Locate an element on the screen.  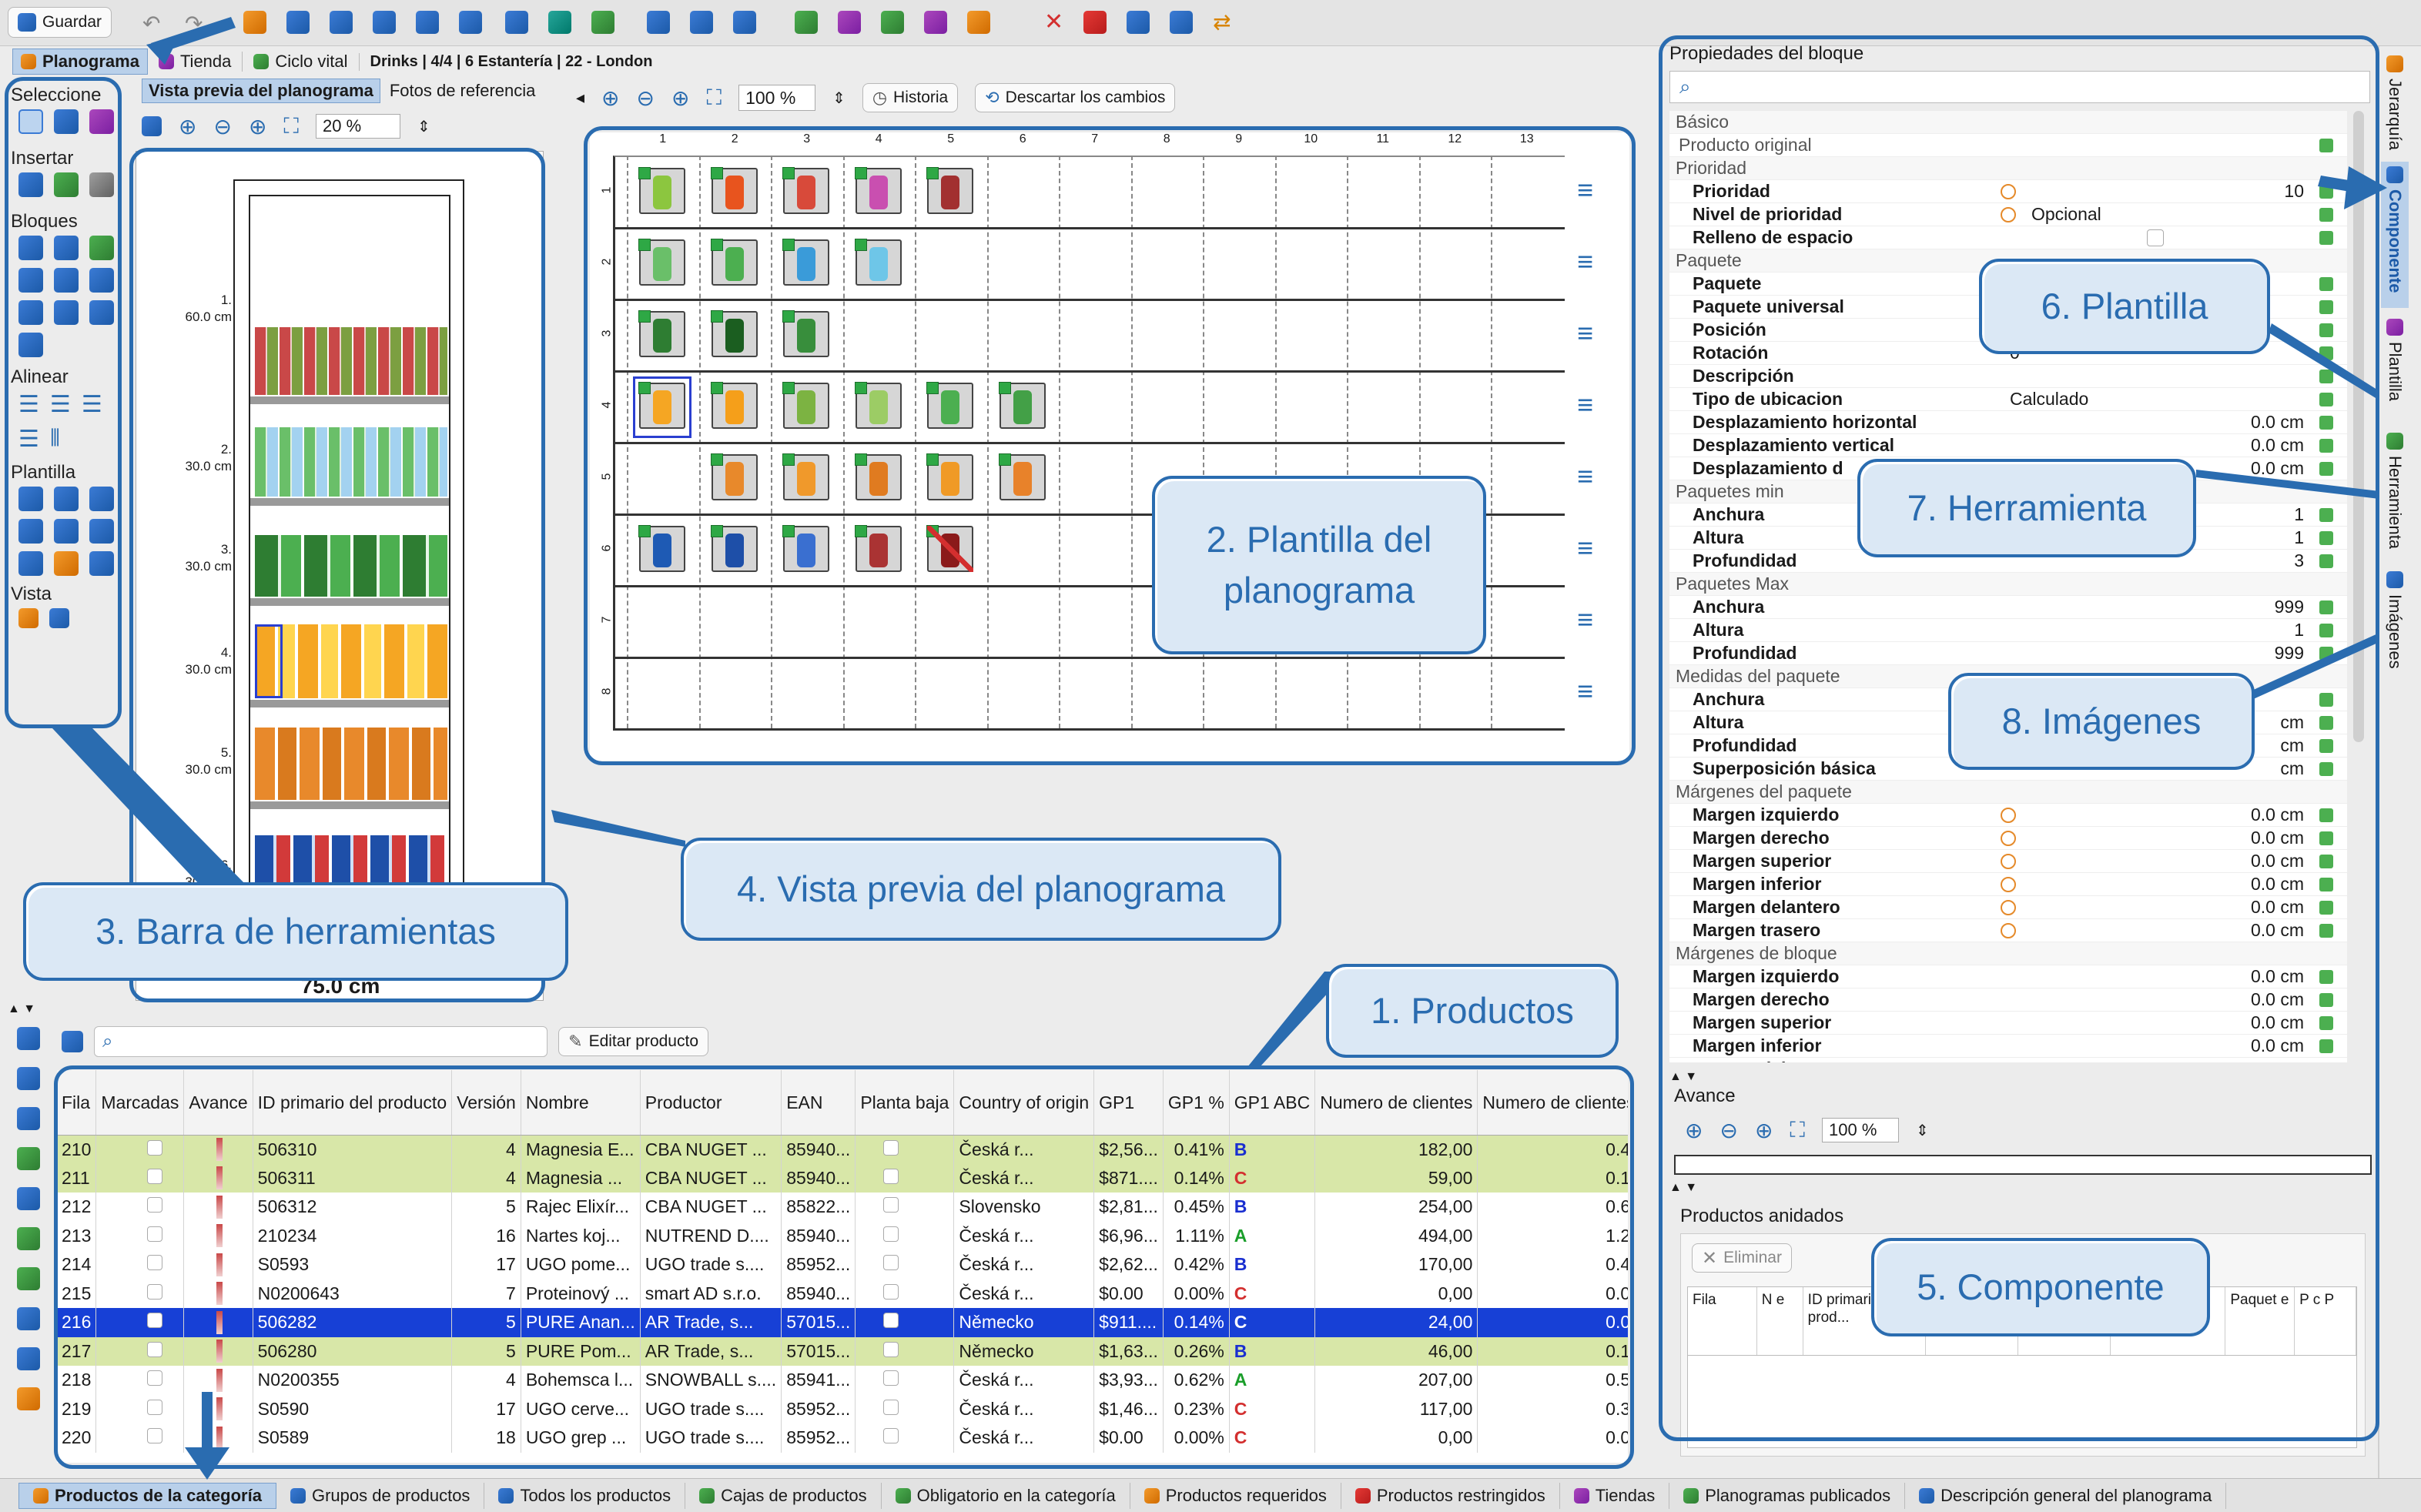
side-tab: Imágenes is located at coordinates (2395, 624).